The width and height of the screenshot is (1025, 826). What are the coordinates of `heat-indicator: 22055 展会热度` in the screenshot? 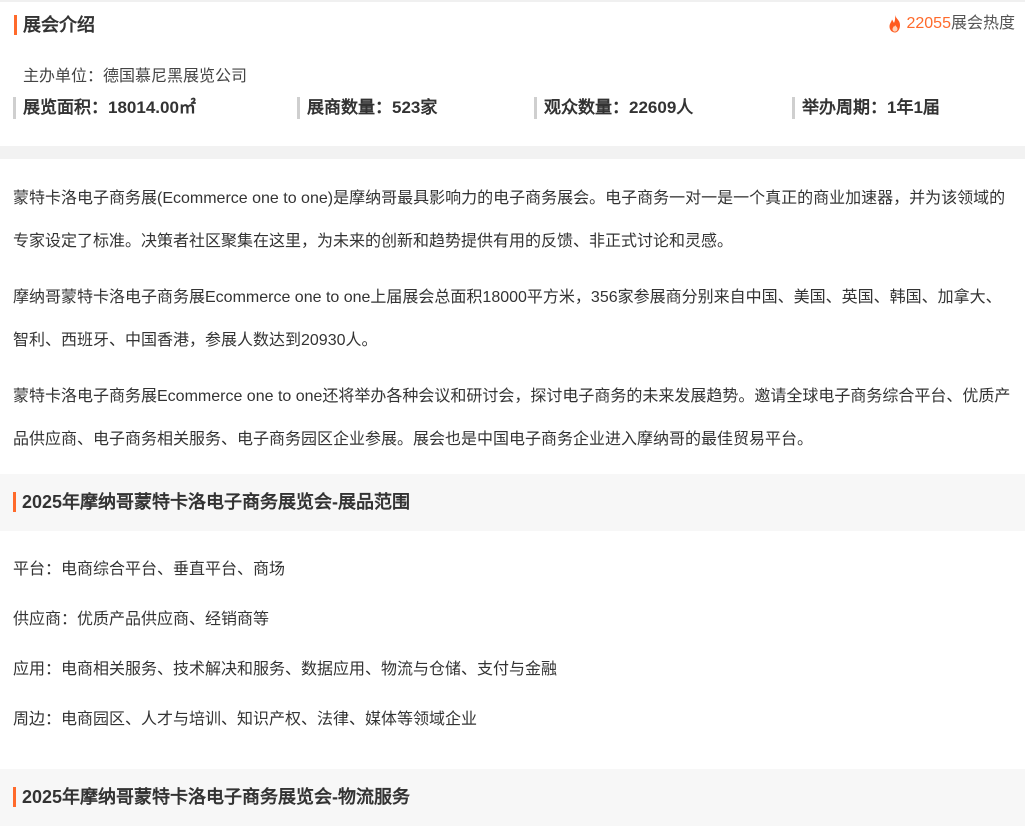 It's located at (950, 24).